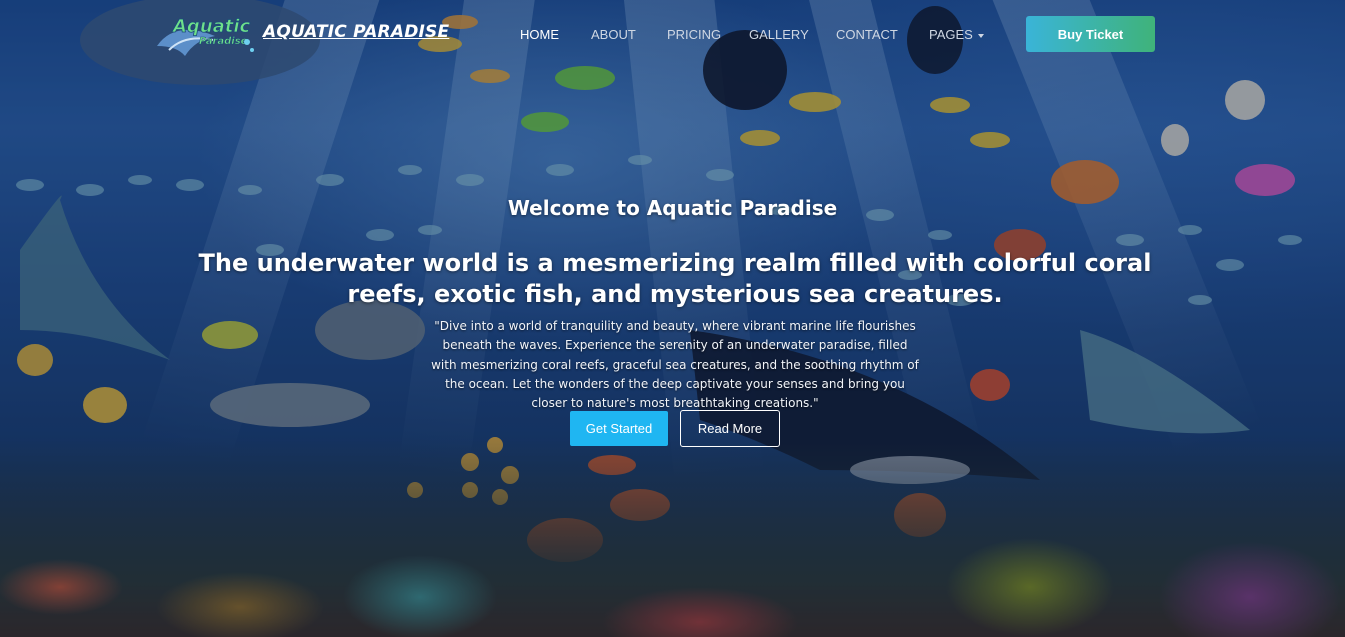 The image size is (1345, 637). What do you see at coordinates (867, 34) in the screenshot?
I see `nav-contact: CONTACT` at bounding box center [867, 34].